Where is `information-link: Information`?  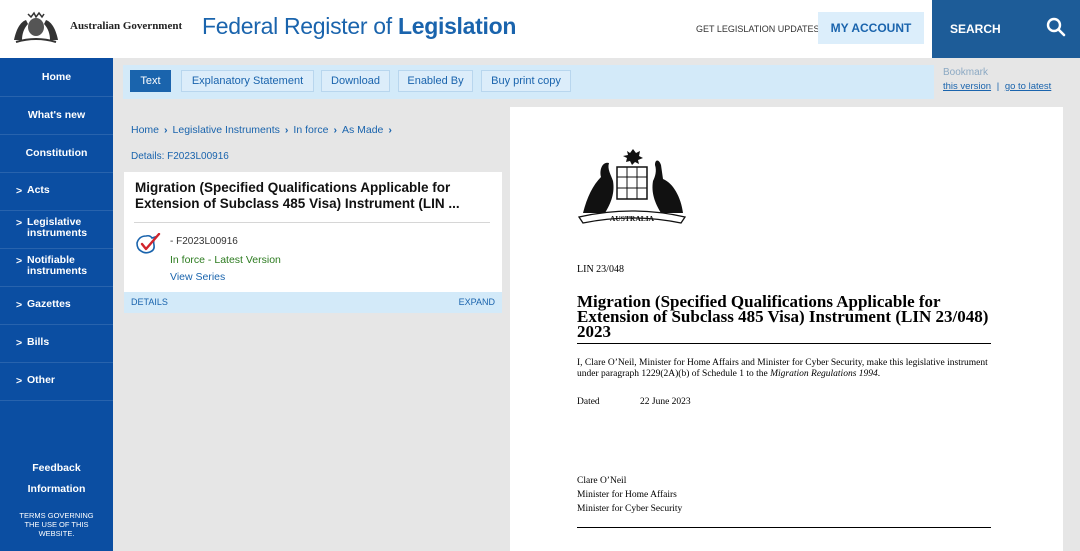 information-link: Information is located at coordinates (56, 489).